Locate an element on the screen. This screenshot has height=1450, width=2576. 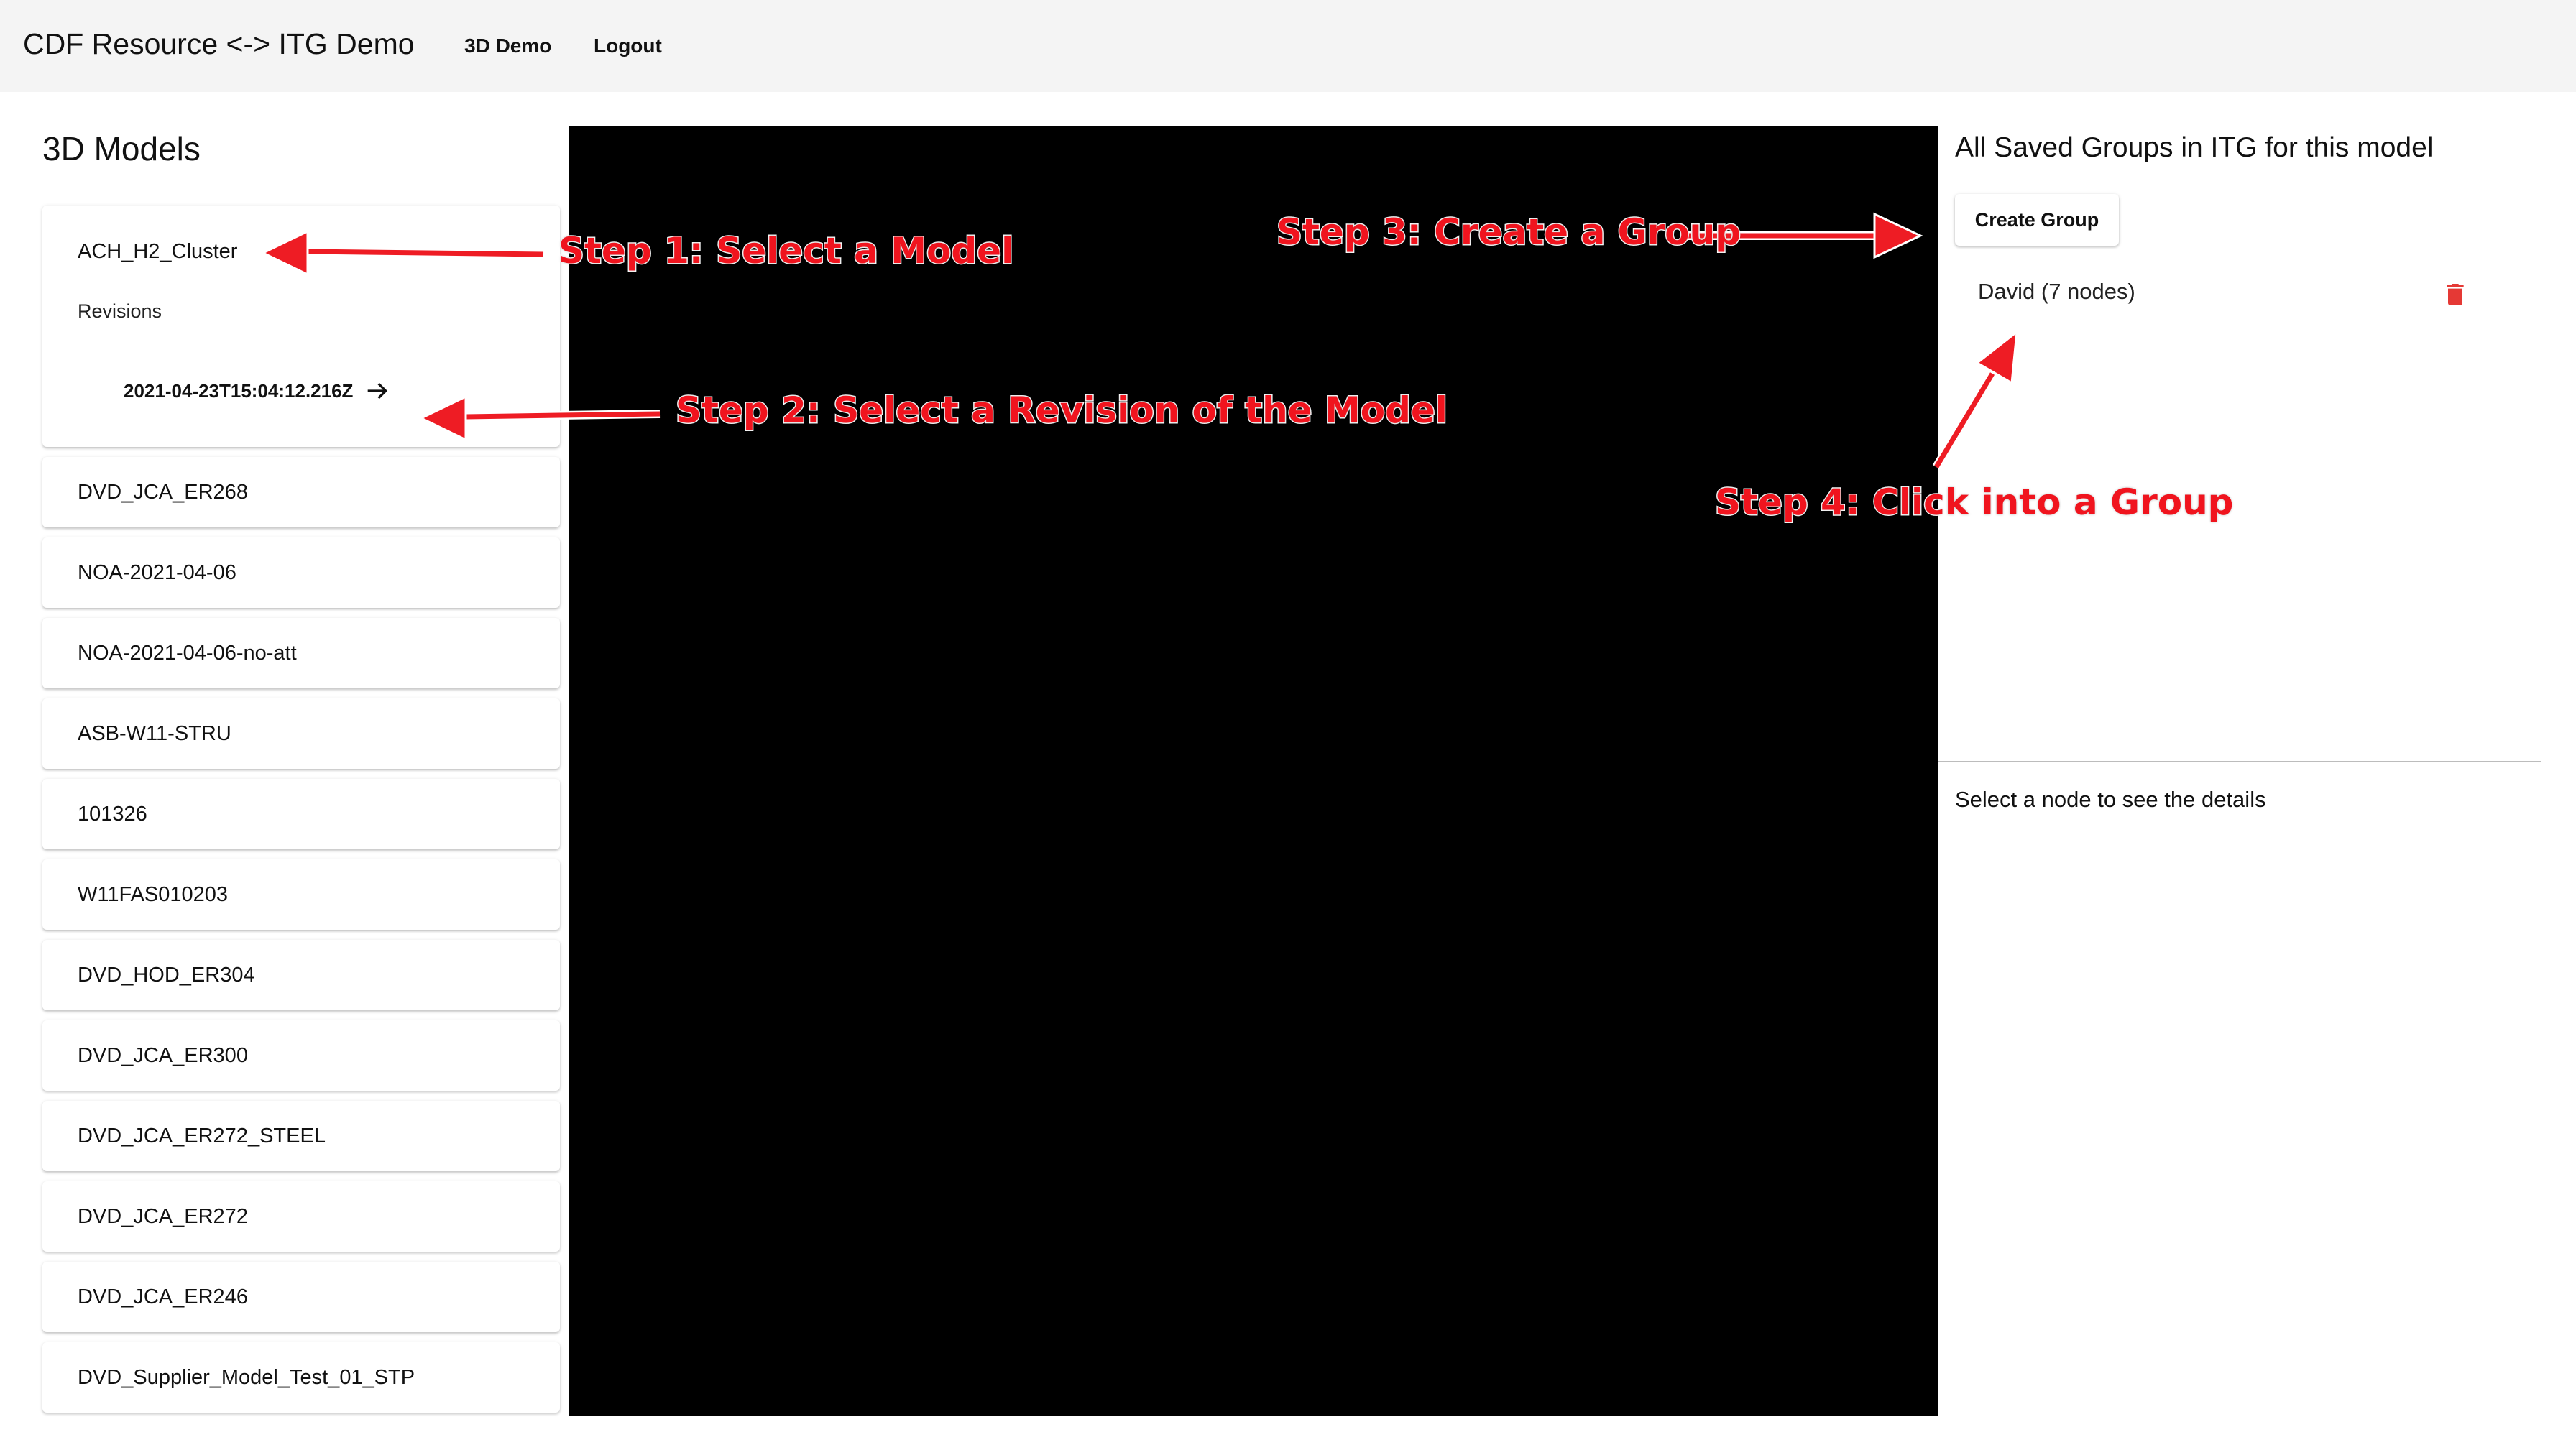
create-group-button: Create Group is located at coordinates (2037, 220).